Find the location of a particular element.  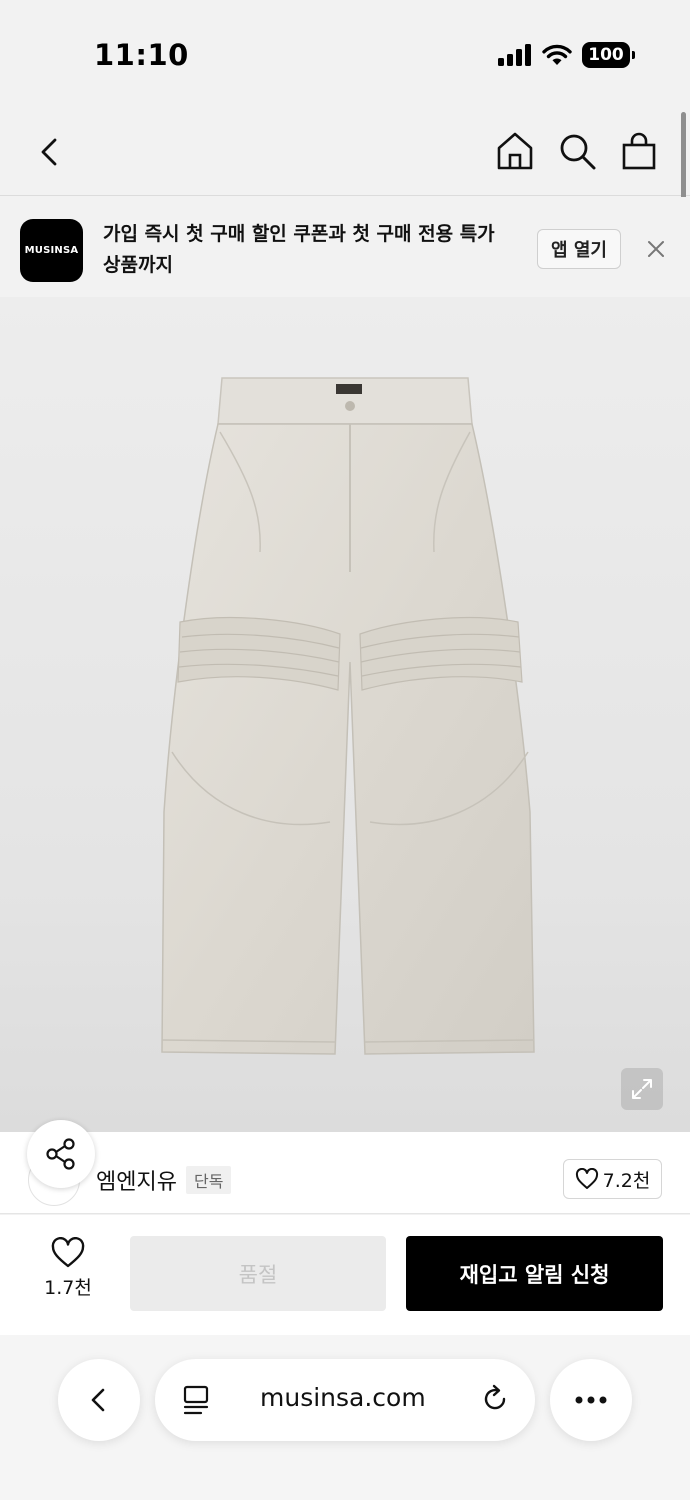

expand-icon is located at coordinates (642, 1089).